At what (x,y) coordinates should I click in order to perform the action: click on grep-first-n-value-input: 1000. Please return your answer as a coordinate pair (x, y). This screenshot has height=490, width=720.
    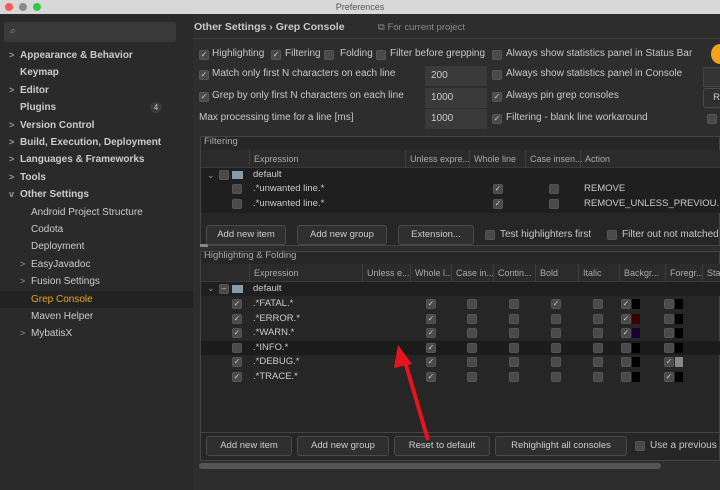
    Looking at the image, I should click on (456, 98).